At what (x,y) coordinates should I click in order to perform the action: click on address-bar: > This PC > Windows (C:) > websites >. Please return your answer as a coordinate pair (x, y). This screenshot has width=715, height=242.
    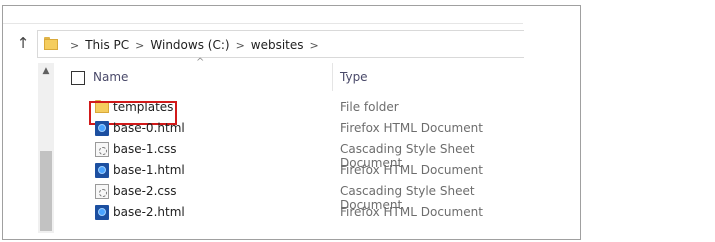
    Looking at the image, I should click on (280, 44).